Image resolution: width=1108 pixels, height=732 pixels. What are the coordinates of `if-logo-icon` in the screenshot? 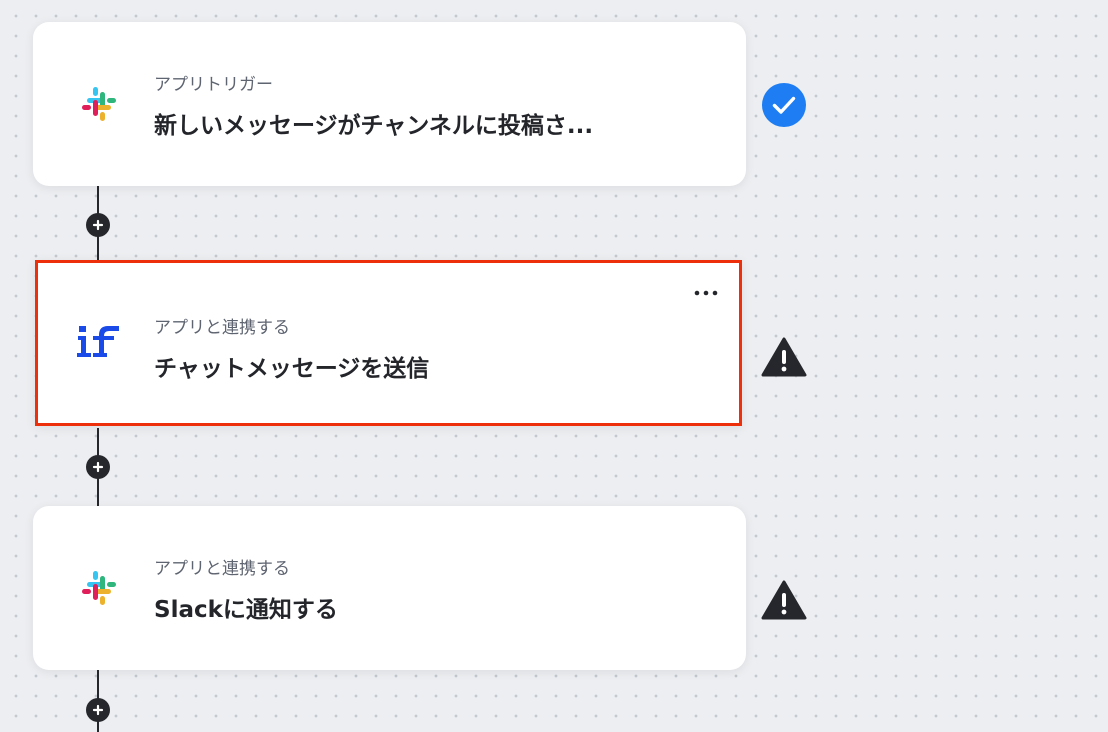 It's located at (99, 343).